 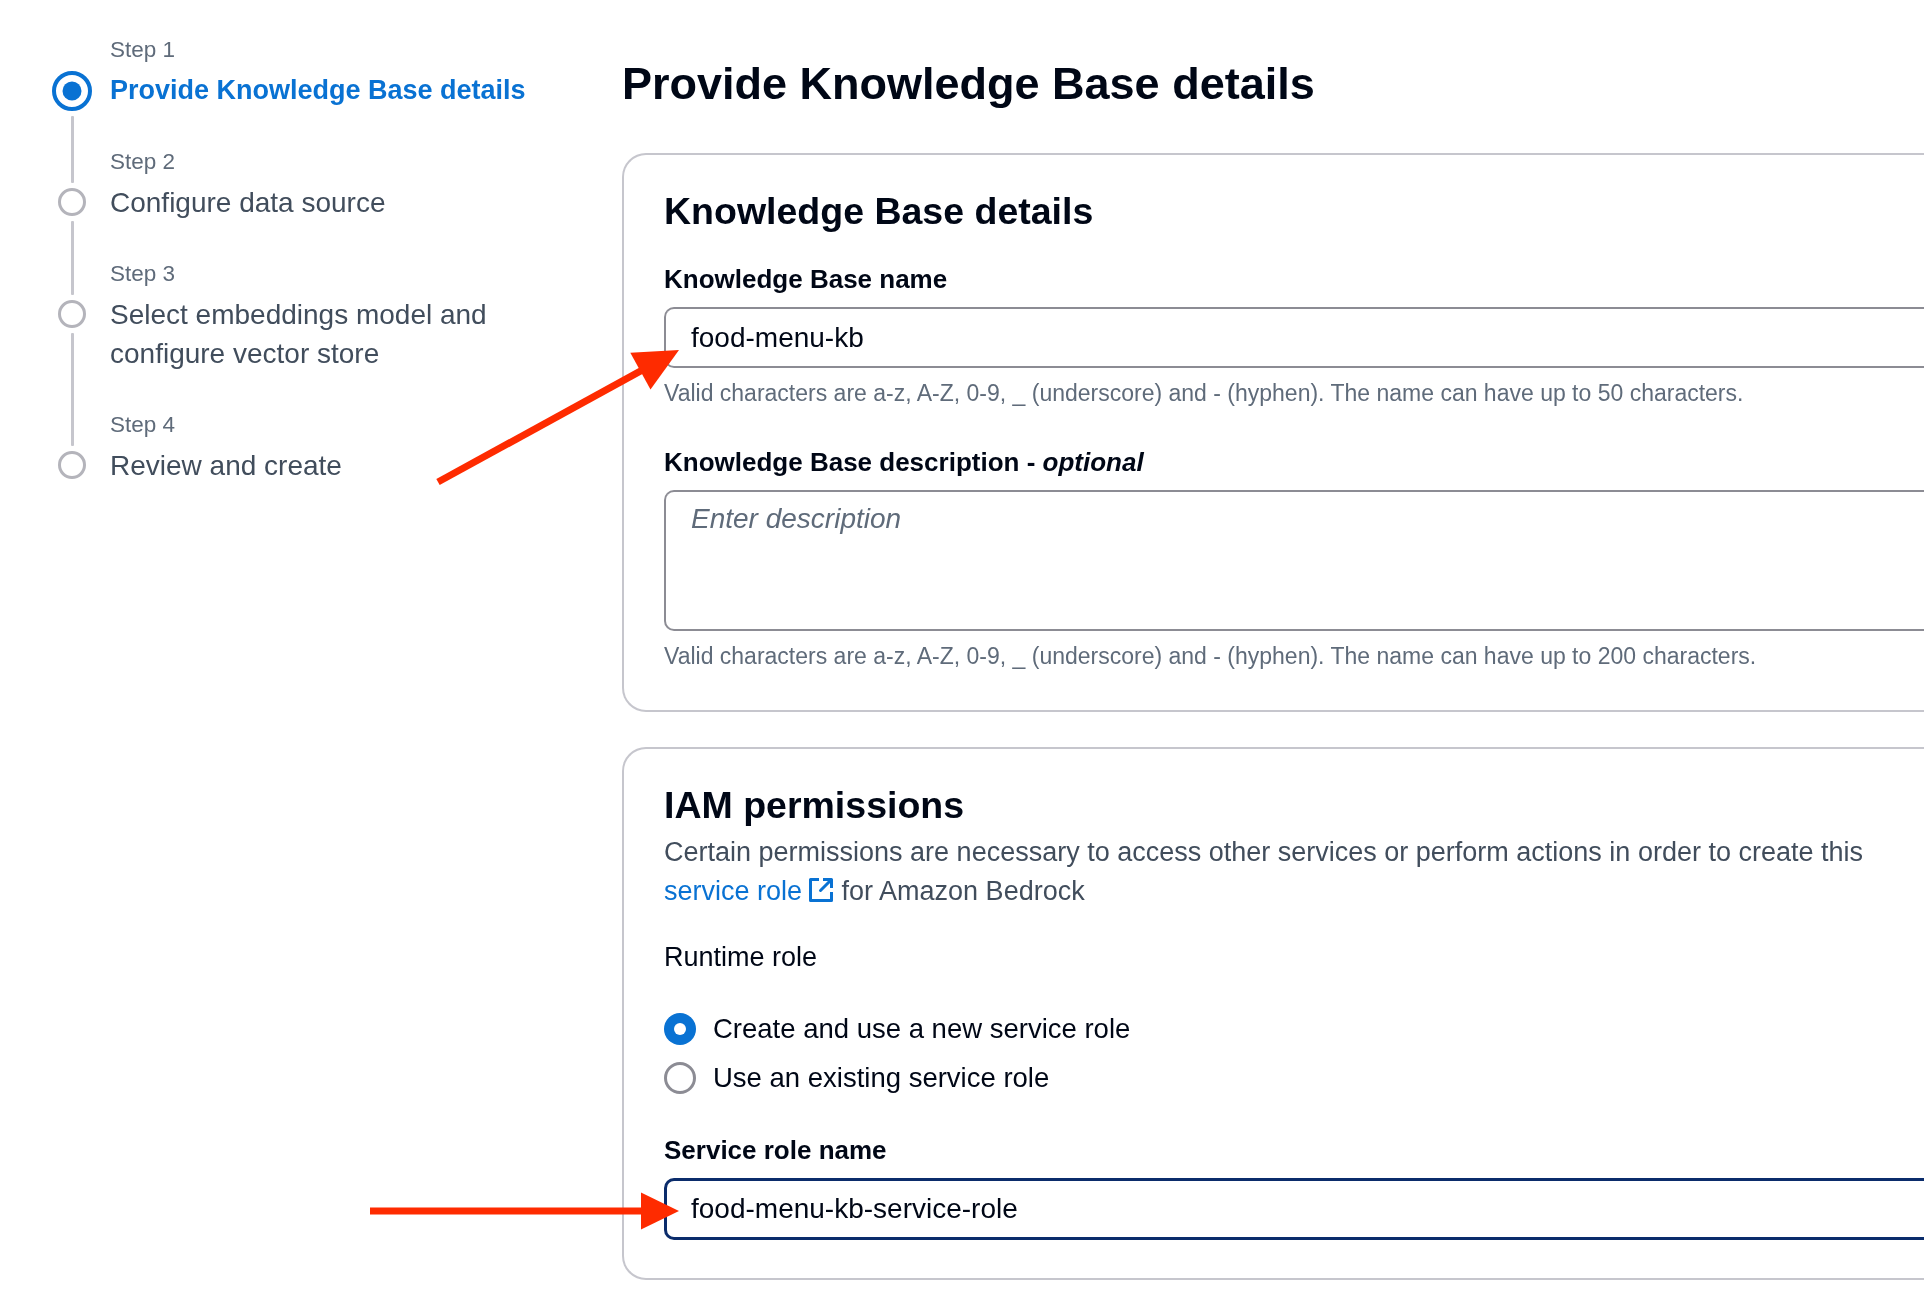 What do you see at coordinates (72, 149) in the screenshot?
I see `step-connector` at bounding box center [72, 149].